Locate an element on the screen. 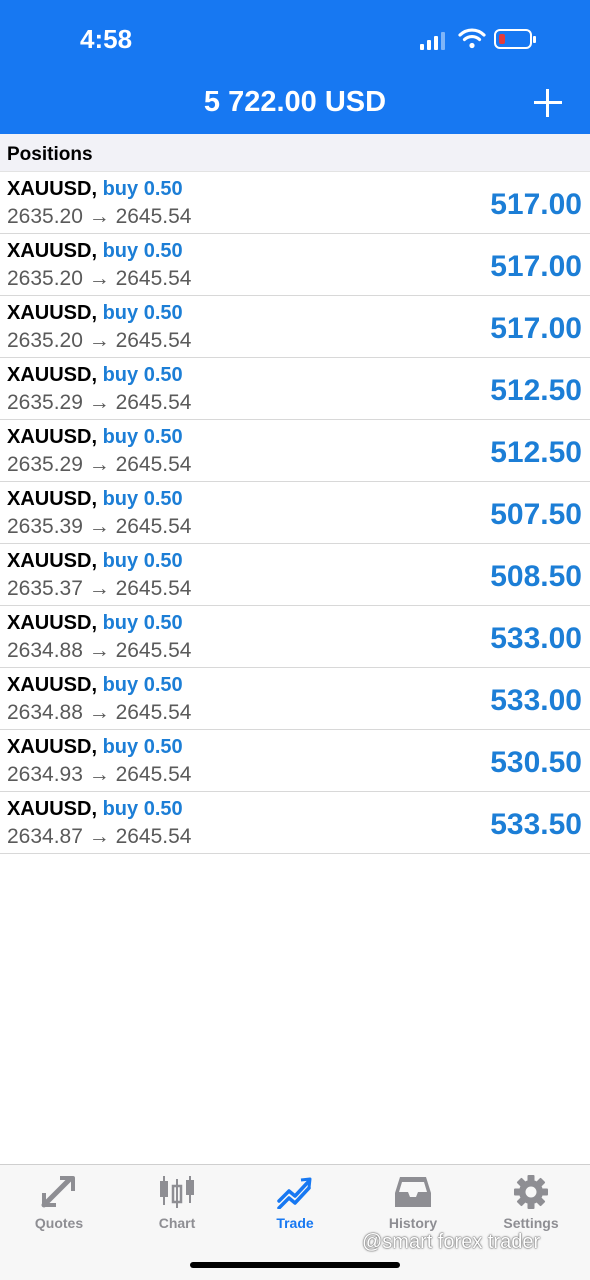 Image resolution: width=590 pixels, height=1280 pixels. position-profit: 530.50 is located at coordinates (536, 762).